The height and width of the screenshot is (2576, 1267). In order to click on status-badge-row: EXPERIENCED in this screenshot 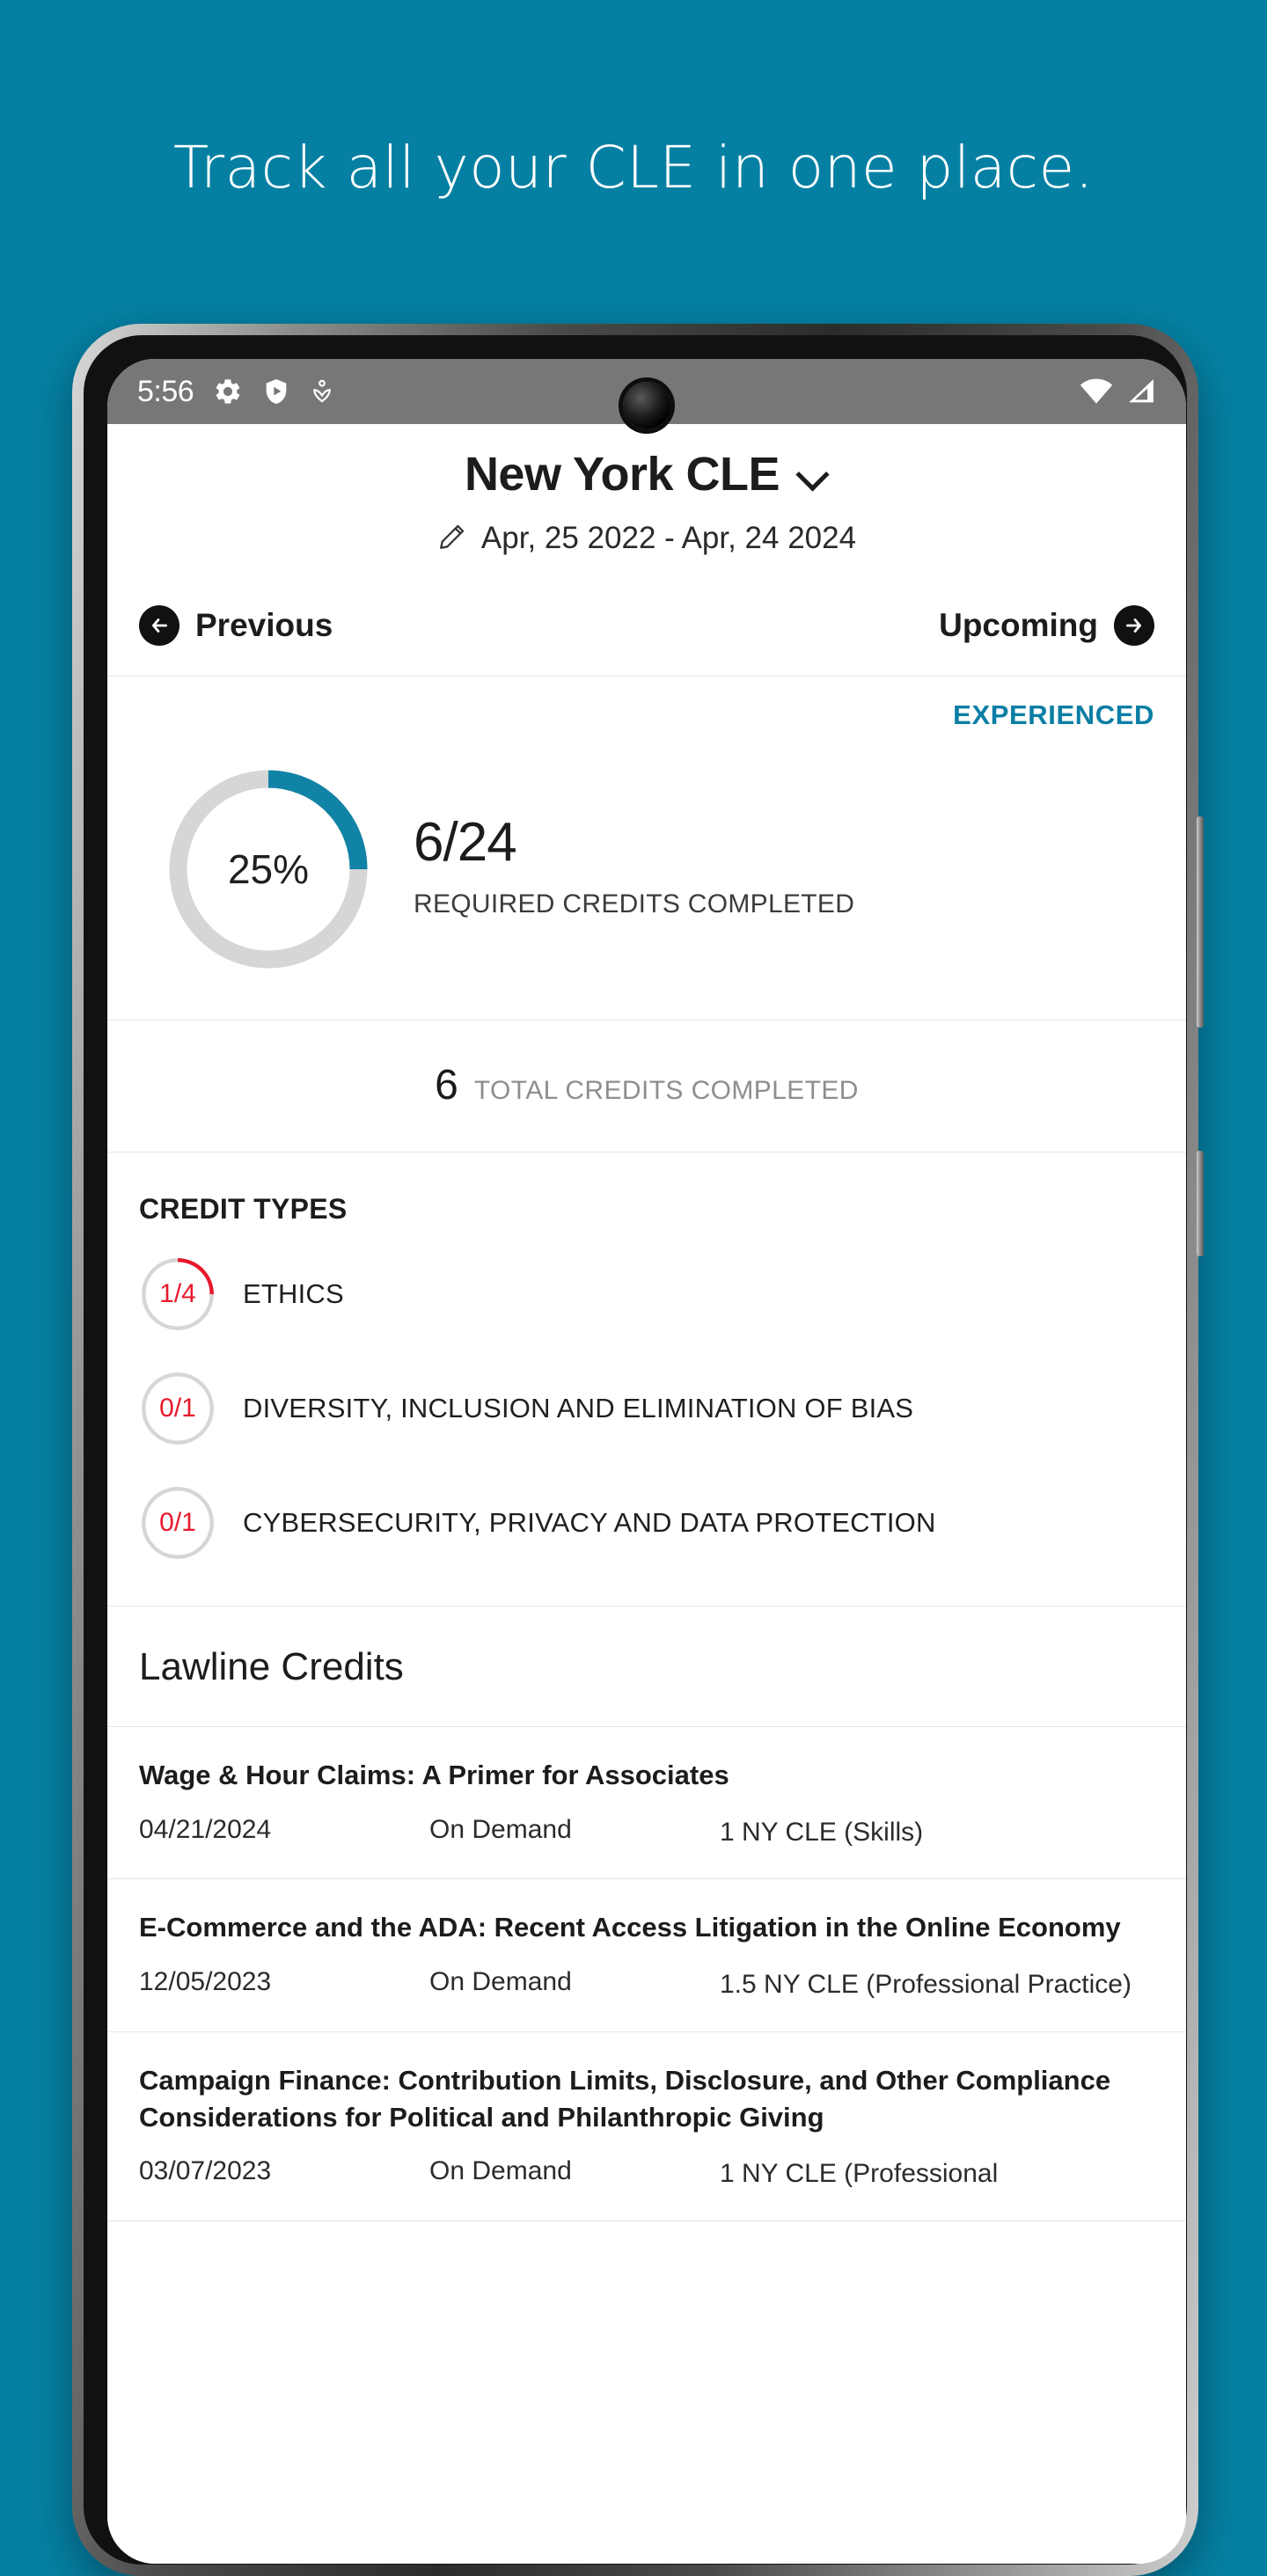, I will do `click(646, 715)`.